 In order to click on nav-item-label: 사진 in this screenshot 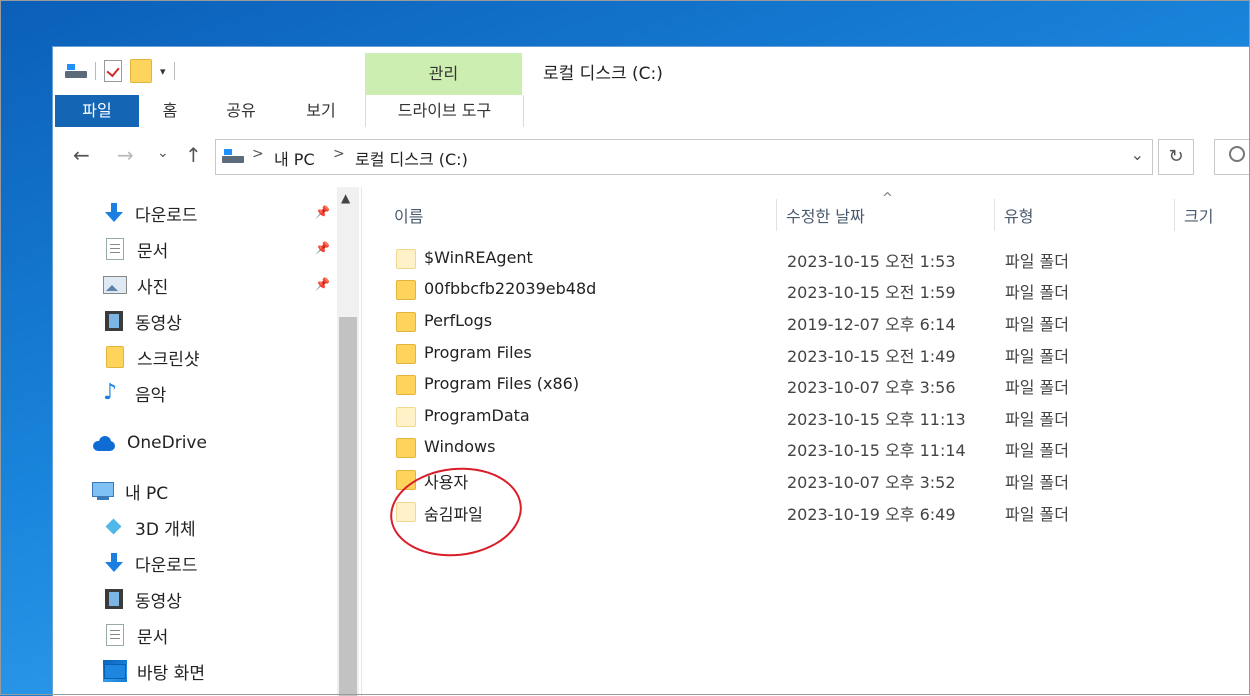, I will do `click(153, 287)`.